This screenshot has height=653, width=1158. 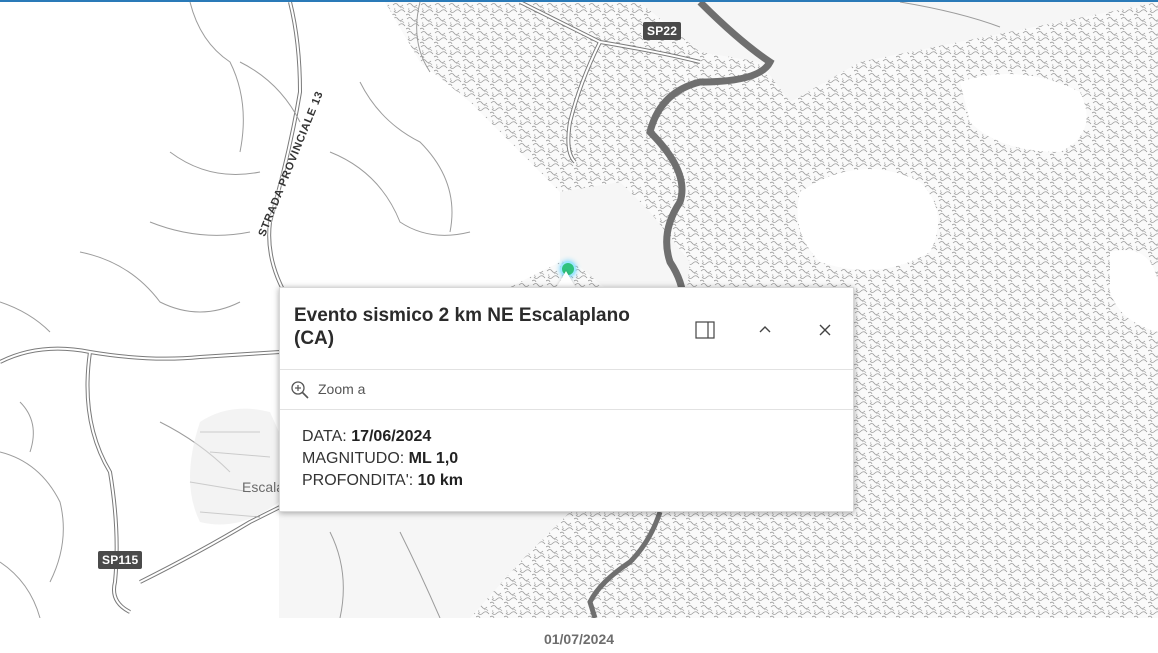 What do you see at coordinates (579, 639) in the screenshot?
I see `current-date: 01/07/2024` at bounding box center [579, 639].